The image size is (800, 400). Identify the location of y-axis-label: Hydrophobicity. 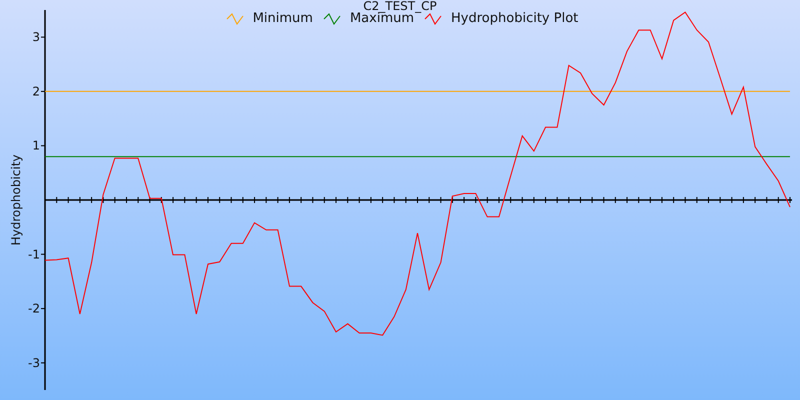
(16, 200).